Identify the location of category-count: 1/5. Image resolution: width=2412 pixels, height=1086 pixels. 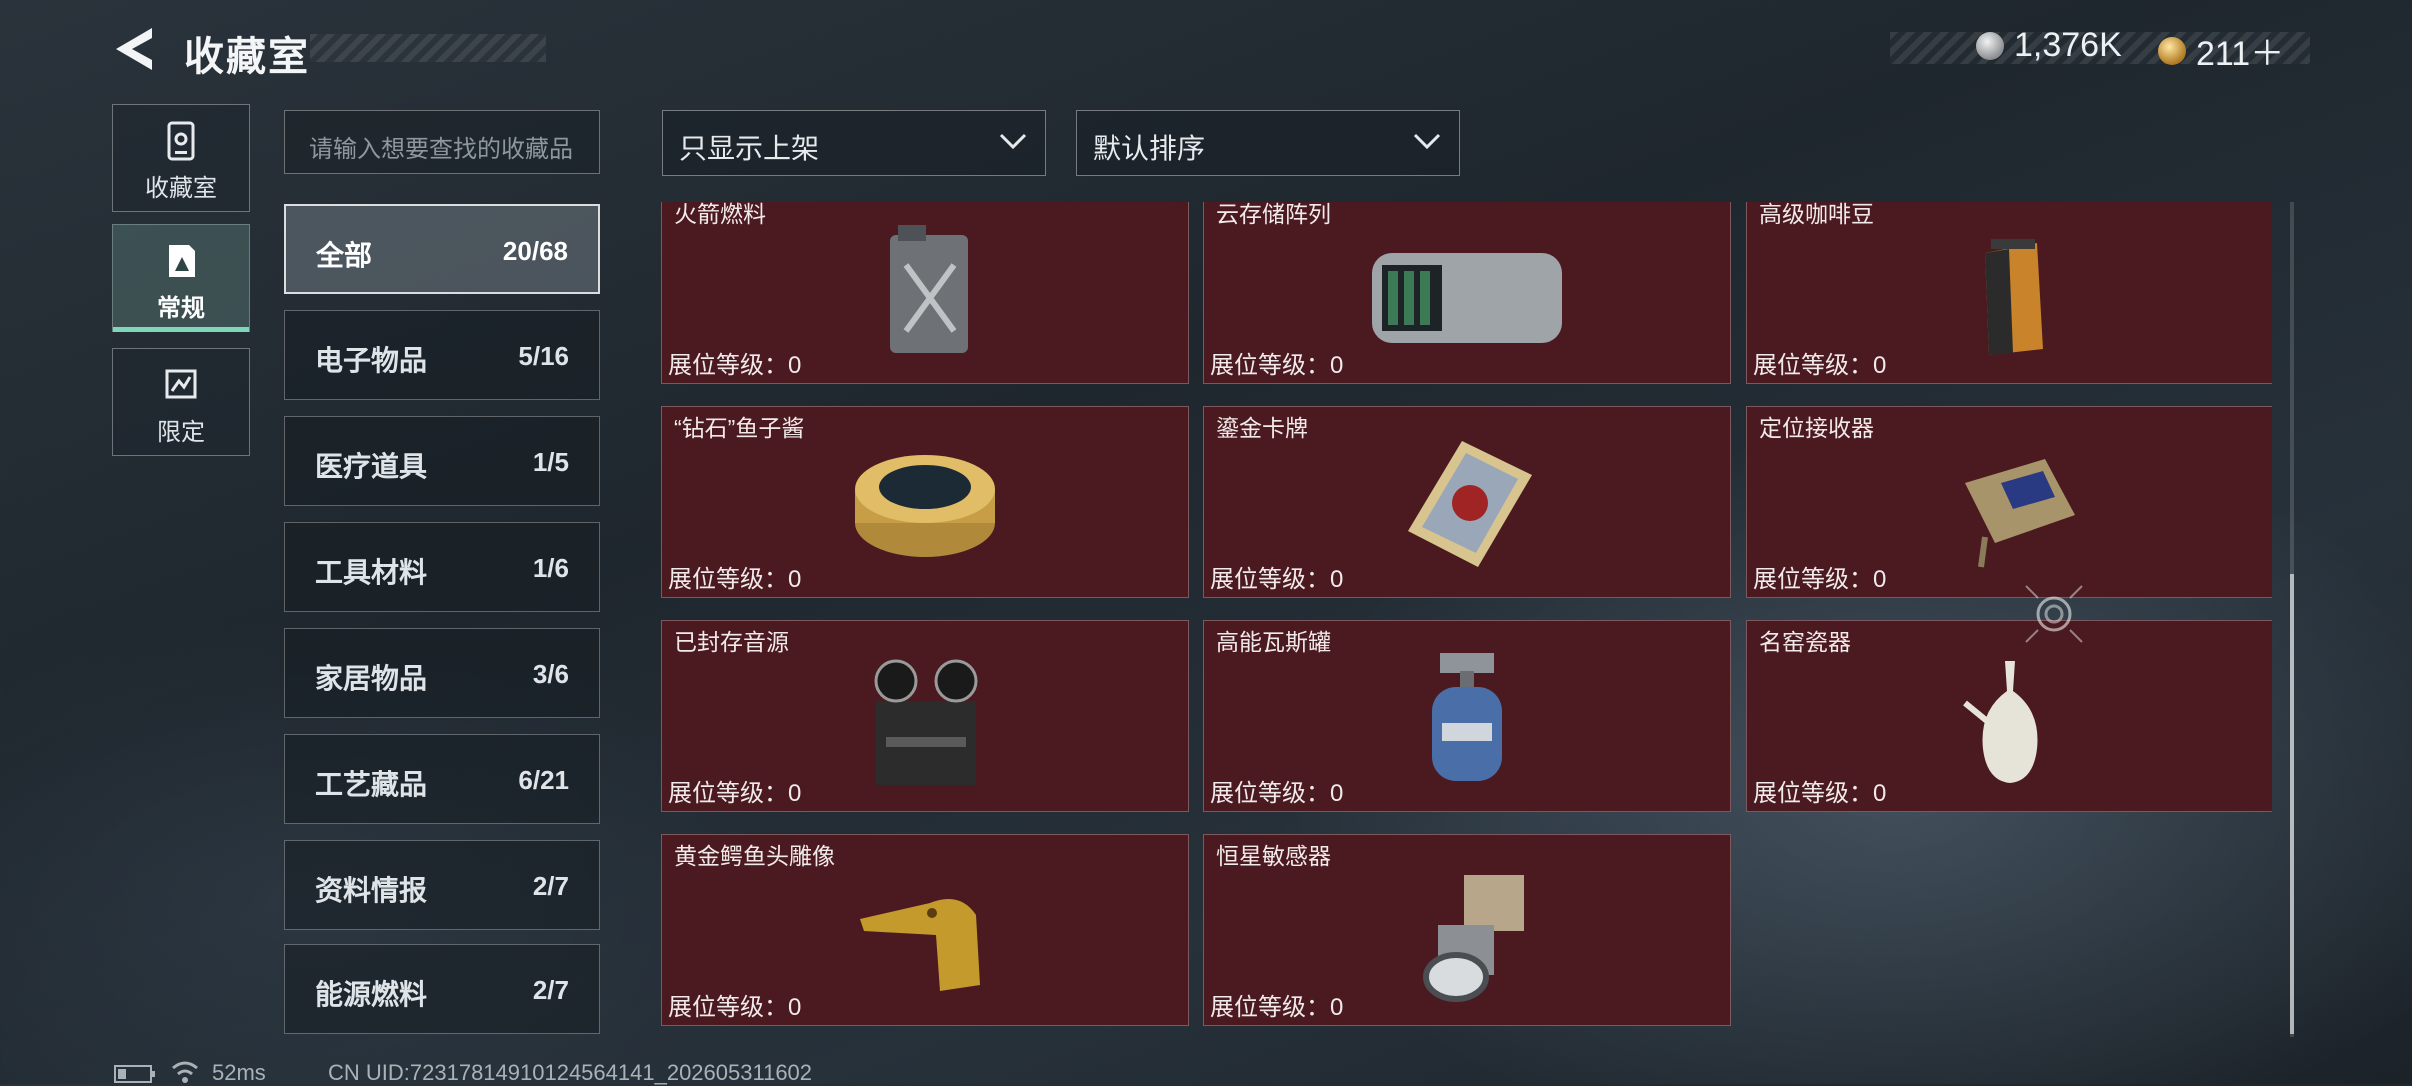
(550, 462).